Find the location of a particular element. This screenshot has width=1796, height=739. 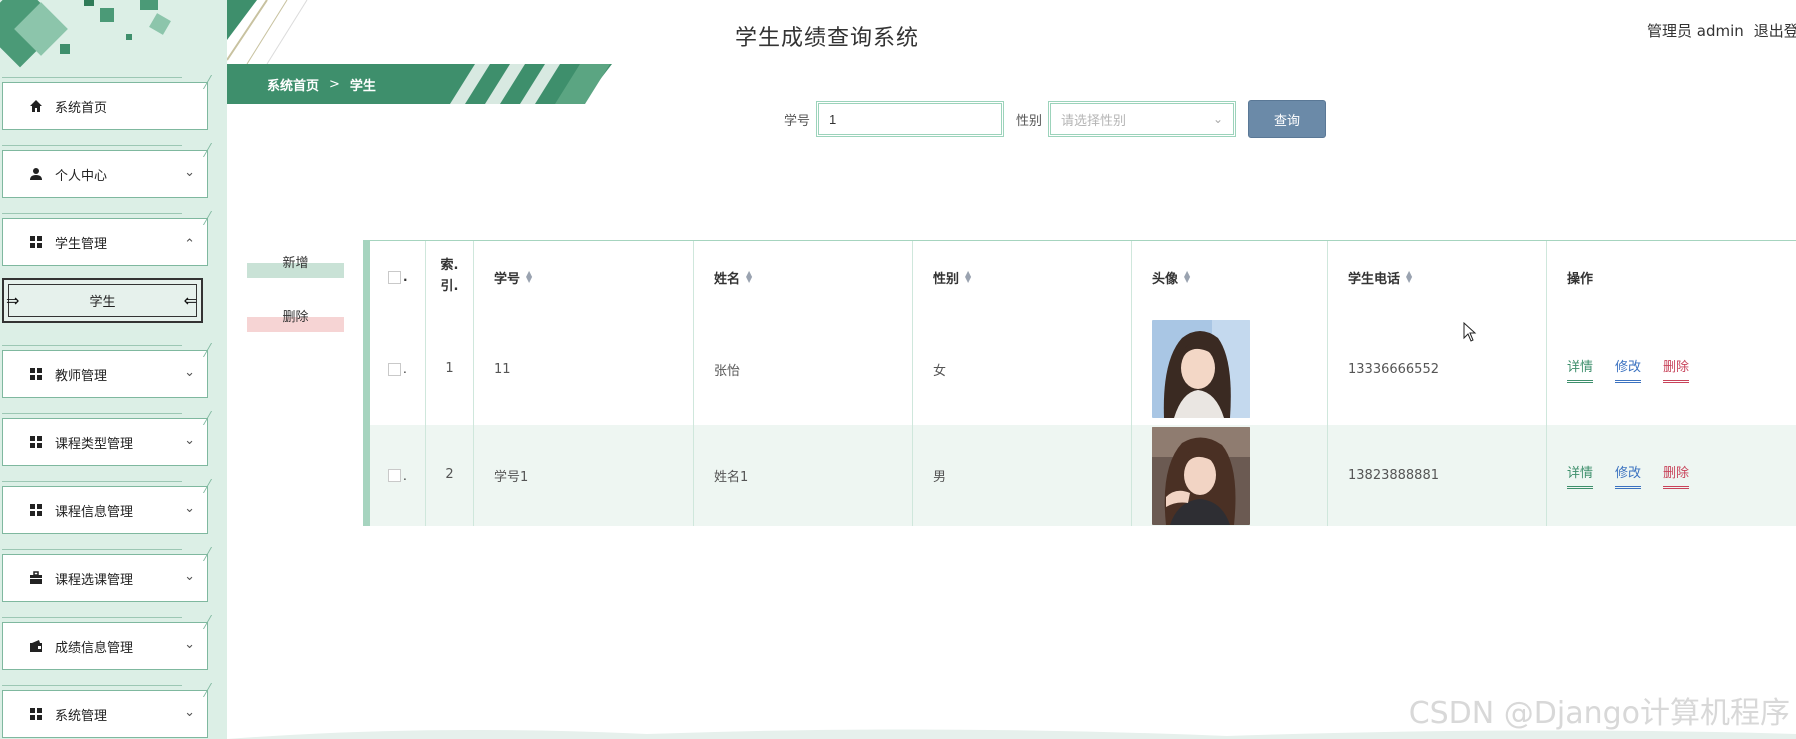

header-sex-label: 性别 is located at coordinates (946, 279).